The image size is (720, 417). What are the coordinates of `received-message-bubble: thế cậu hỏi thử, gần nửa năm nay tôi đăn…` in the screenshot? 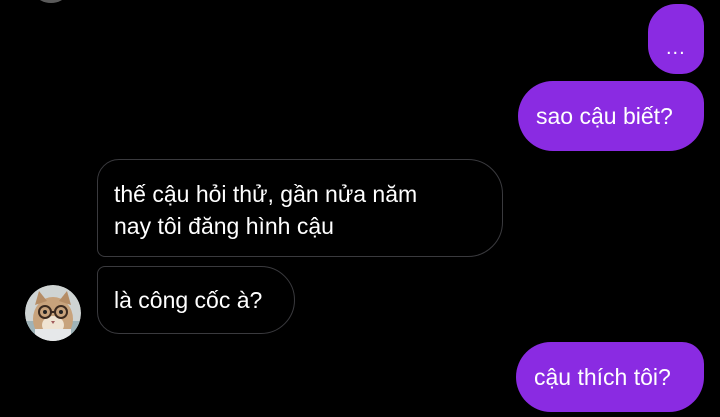 It's located at (300, 208).